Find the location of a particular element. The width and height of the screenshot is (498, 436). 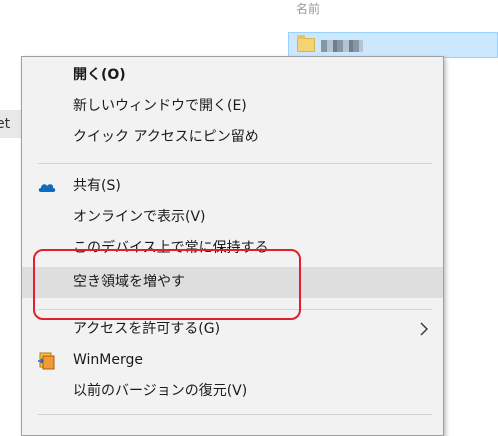

column-header-name: 名前 is located at coordinates (308, 8).